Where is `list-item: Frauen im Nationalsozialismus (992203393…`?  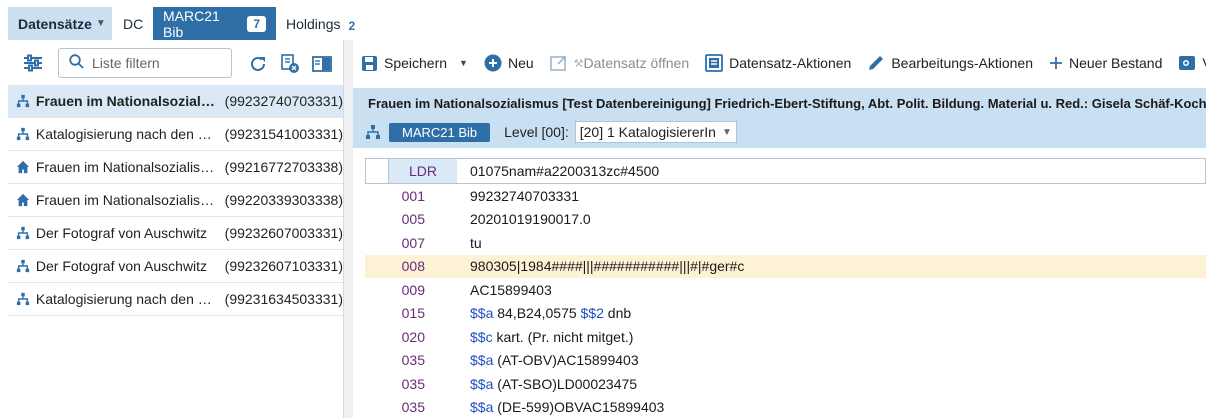 list-item: Frauen im Nationalsozialismus (992203393… is located at coordinates (175, 200).